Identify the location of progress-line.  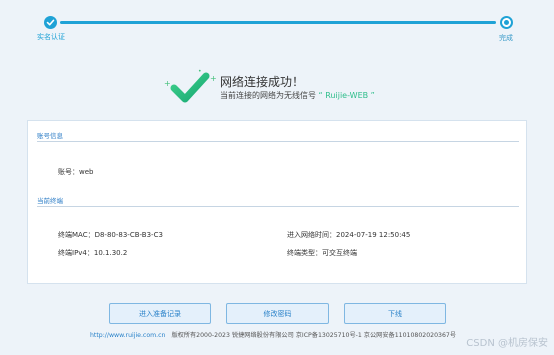
(278, 22).